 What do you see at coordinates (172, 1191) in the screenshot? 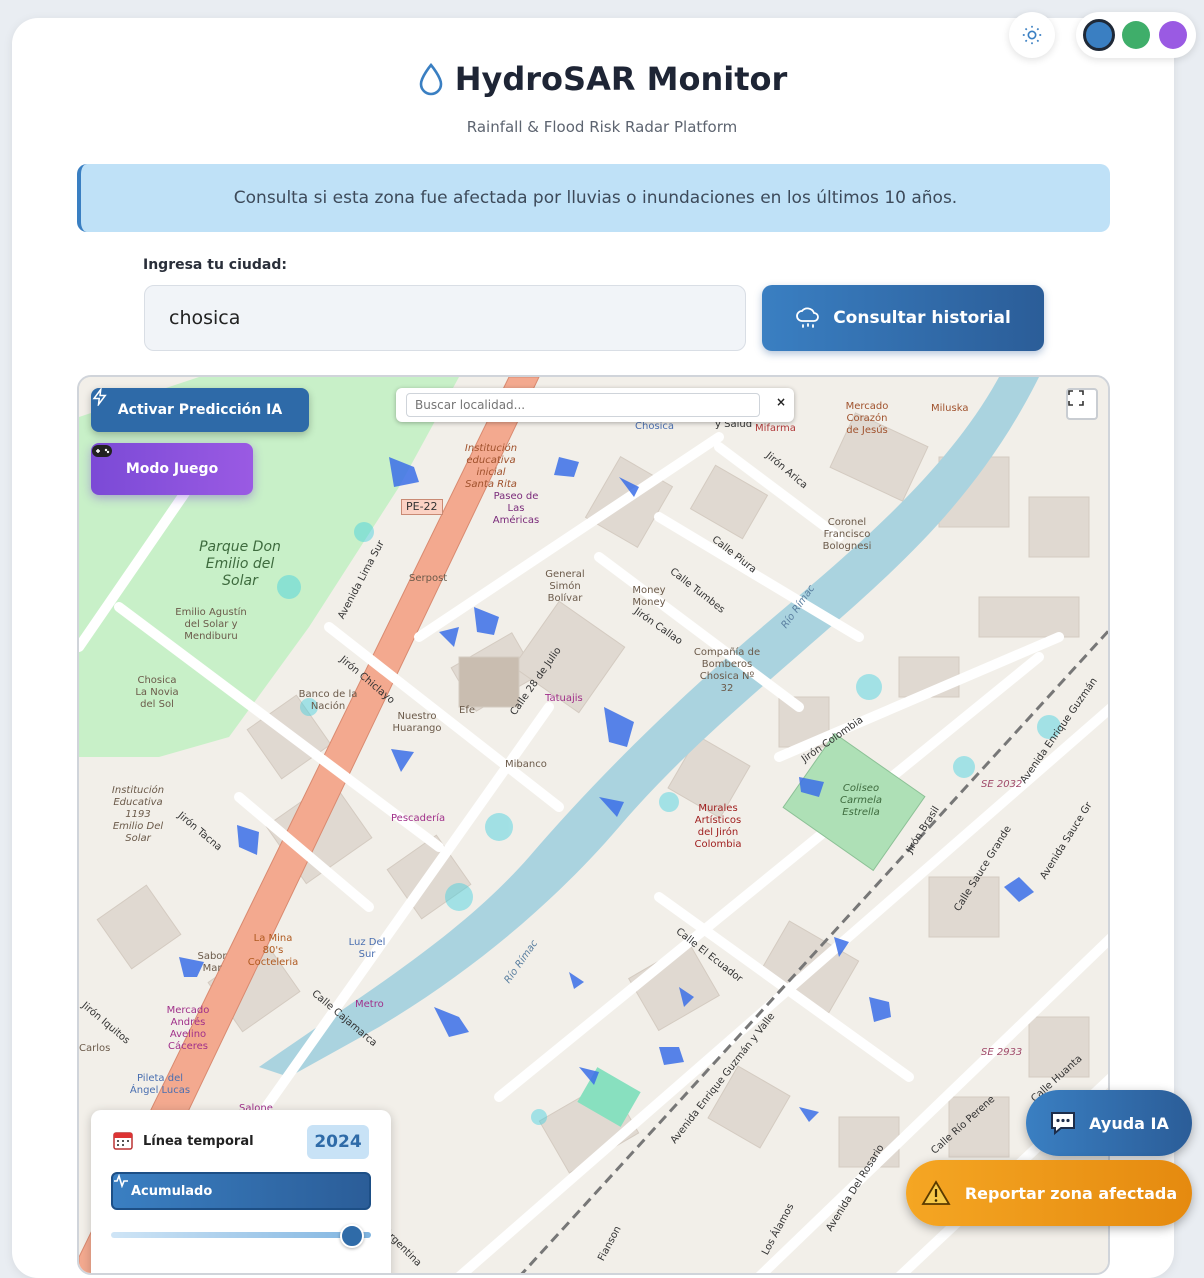
I see `mode-label: Acumulado` at bounding box center [172, 1191].